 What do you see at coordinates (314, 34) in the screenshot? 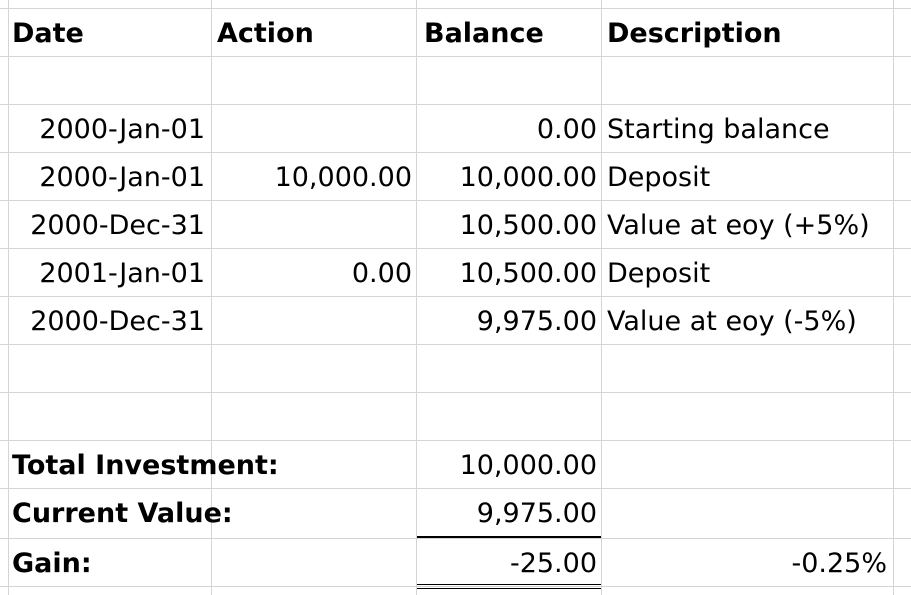
I see `header-action: Action` at bounding box center [314, 34].